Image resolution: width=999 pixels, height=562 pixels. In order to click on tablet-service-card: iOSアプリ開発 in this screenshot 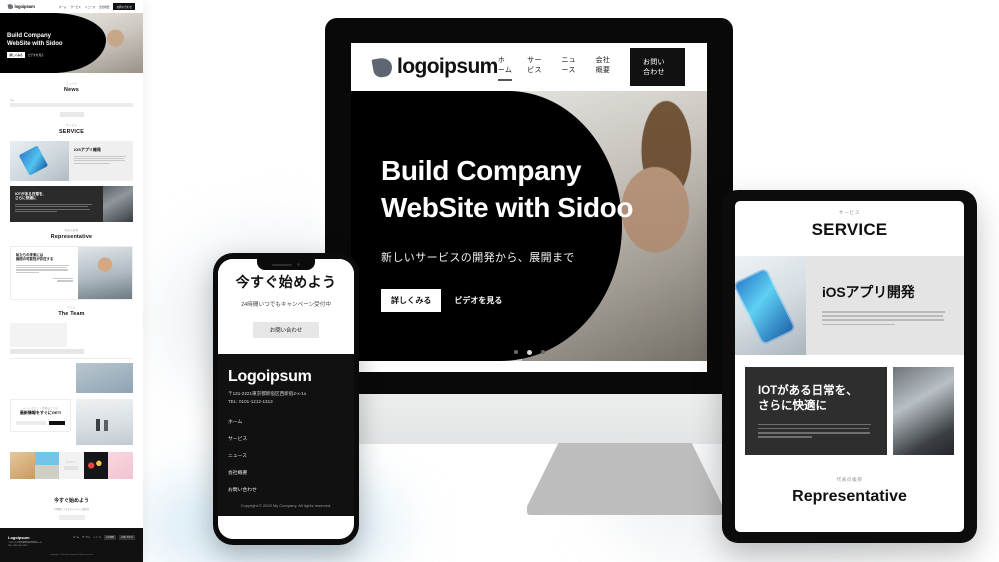, I will do `click(849, 305)`.